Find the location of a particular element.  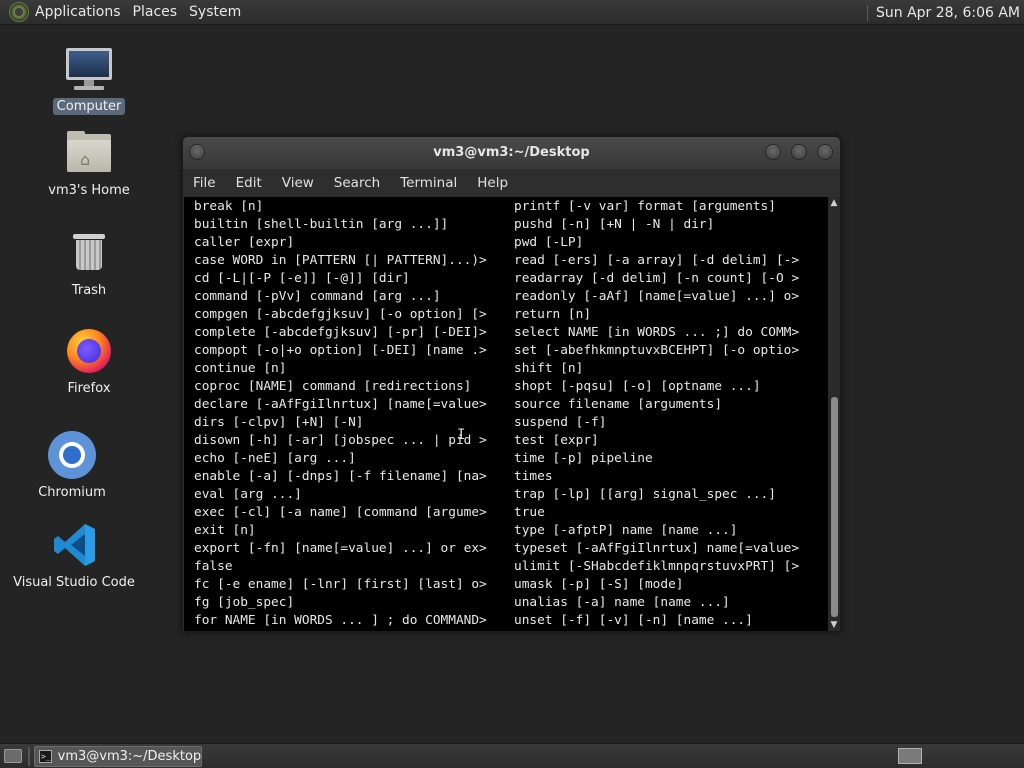

help-line: compgen [-abcdefgjksuv] [-o option] [> is located at coordinates (340, 314).